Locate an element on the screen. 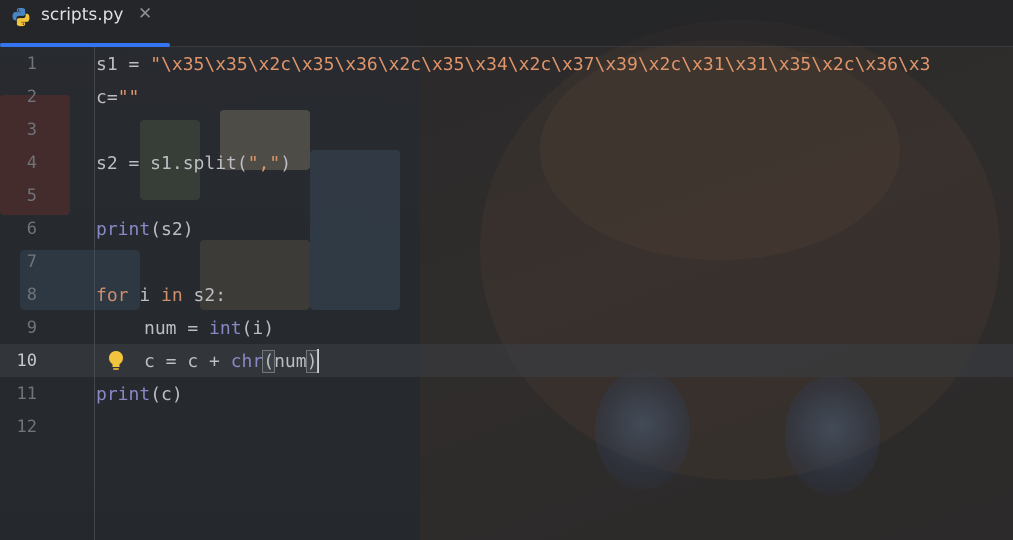 The image size is (1013, 540). code-text: print(c) is located at coordinates (139, 394).